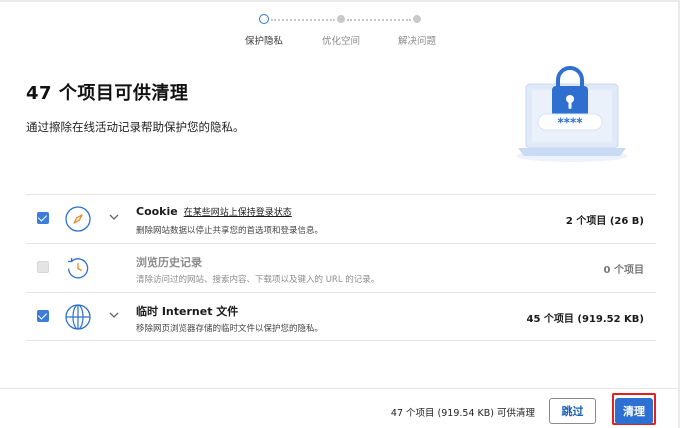 The width and height of the screenshot is (680, 428). I want to click on window-top-edge, so click(340, 1).